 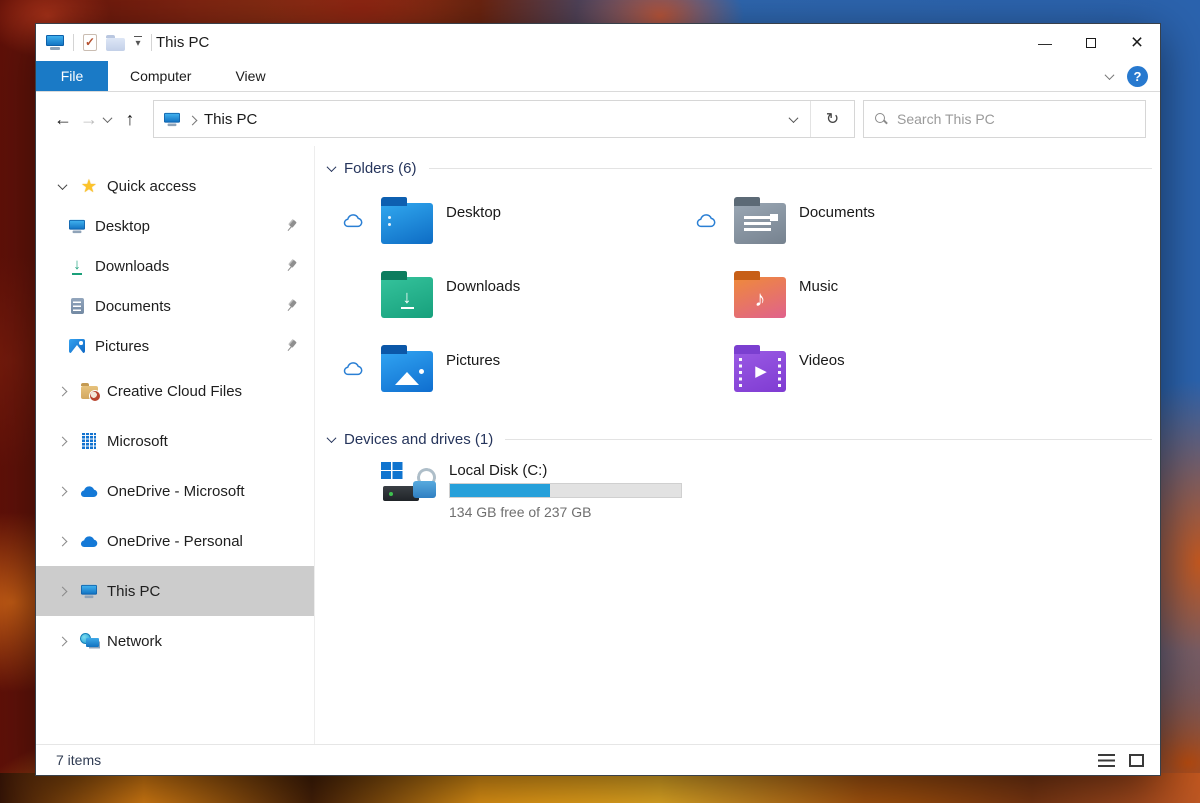 What do you see at coordinates (134, 591) in the screenshot?
I see `sidebar-item-label: This PC` at bounding box center [134, 591].